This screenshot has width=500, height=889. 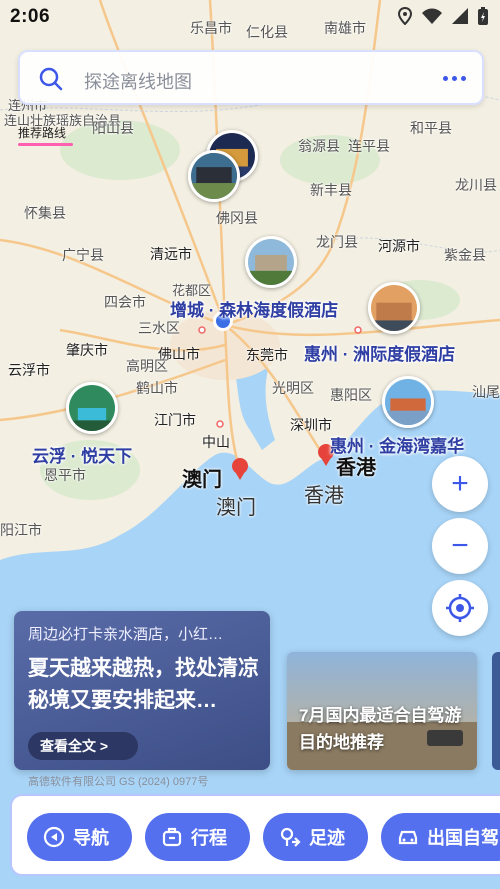 What do you see at coordinates (337, 242) in the screenshot?
I see `map-label: 龙门县` at bounding box center [337, 242].